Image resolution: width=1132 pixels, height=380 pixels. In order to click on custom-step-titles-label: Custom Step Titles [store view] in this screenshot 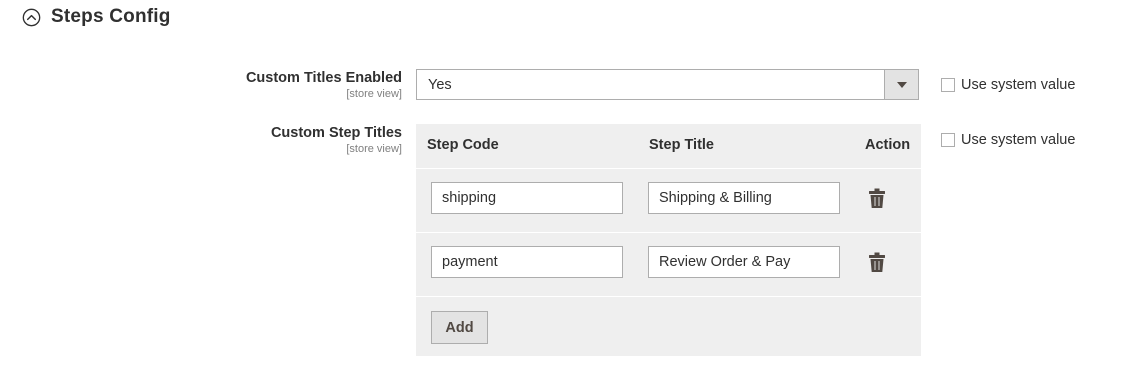, I will do `click(336, 140)`.